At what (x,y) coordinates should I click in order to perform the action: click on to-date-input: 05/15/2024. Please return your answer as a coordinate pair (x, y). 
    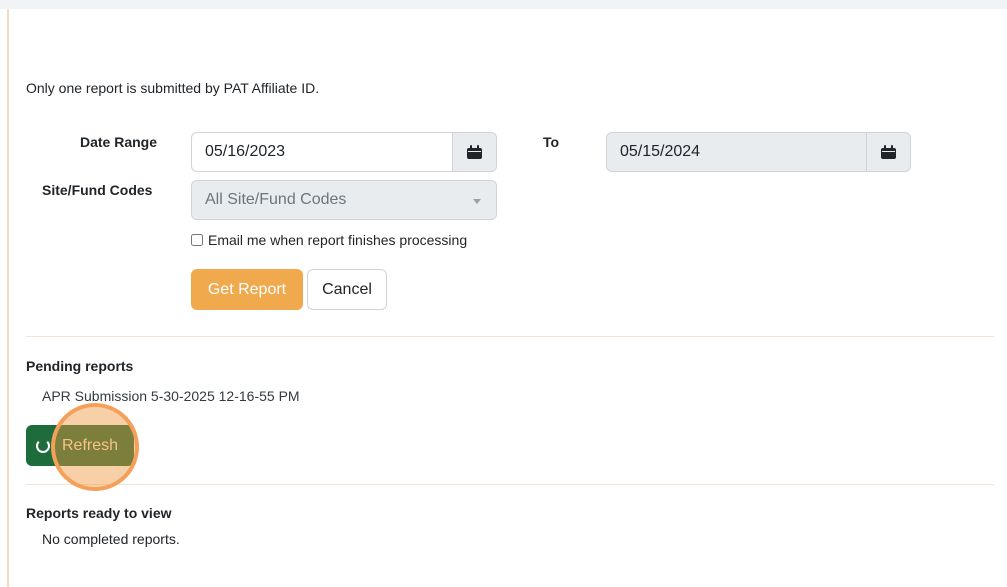
    Looking at the image, I should click on (736, 152).